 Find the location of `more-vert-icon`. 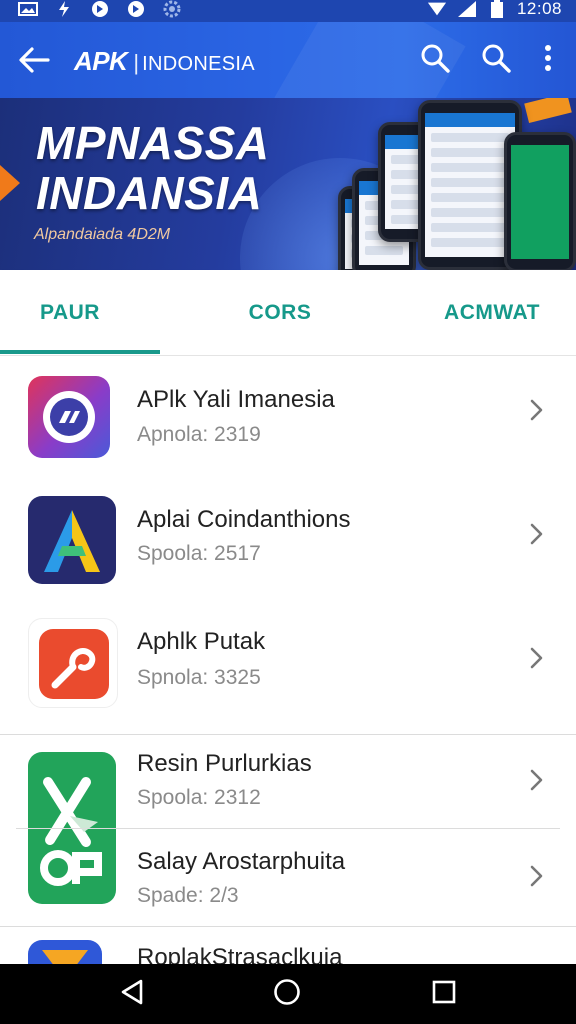

more-vert-icon is located at coordinates (548, 60).